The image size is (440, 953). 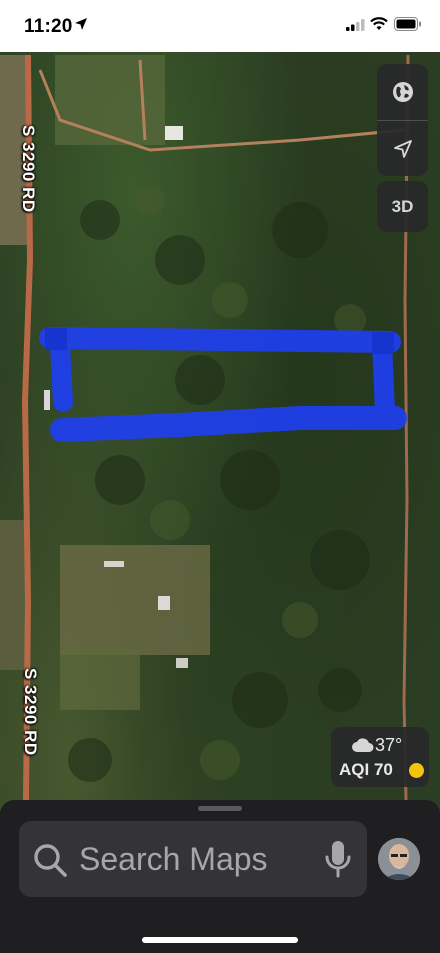 What do you see at coordinates (28, 169) in the screenshot?
I see `road-label-top: S 3290 RD` at bounding box center [28, 169].